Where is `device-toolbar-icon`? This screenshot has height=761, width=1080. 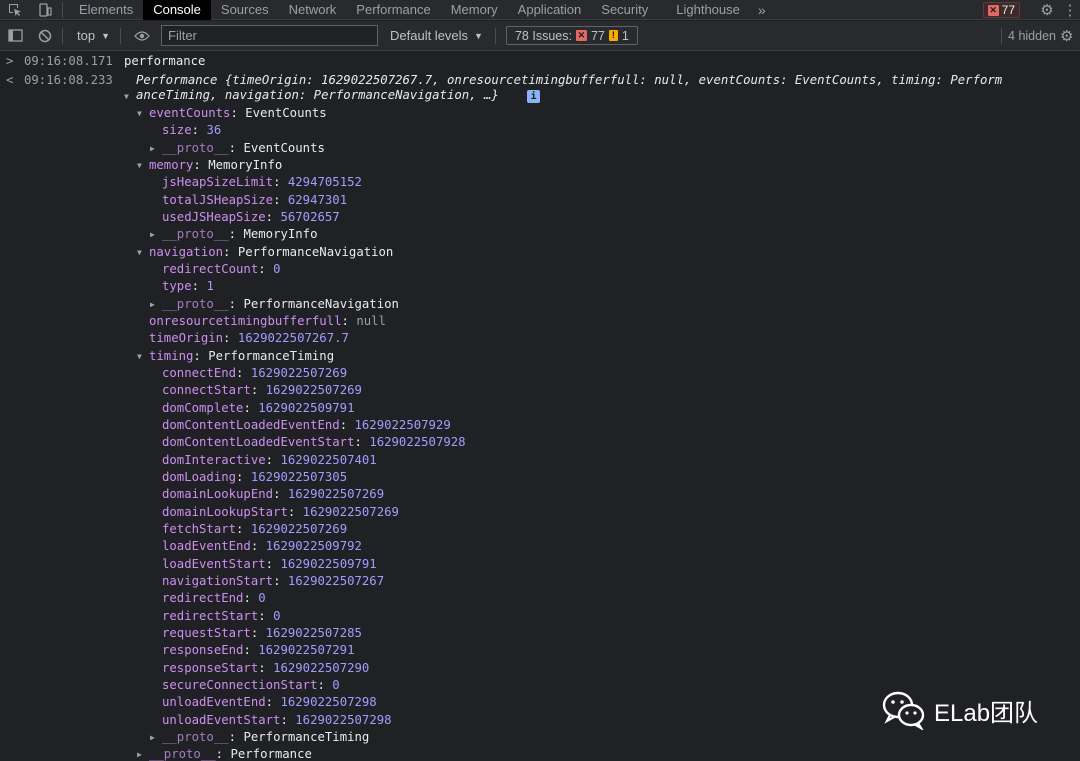 device-toolbar-icon is located at coordinates (45, 10).